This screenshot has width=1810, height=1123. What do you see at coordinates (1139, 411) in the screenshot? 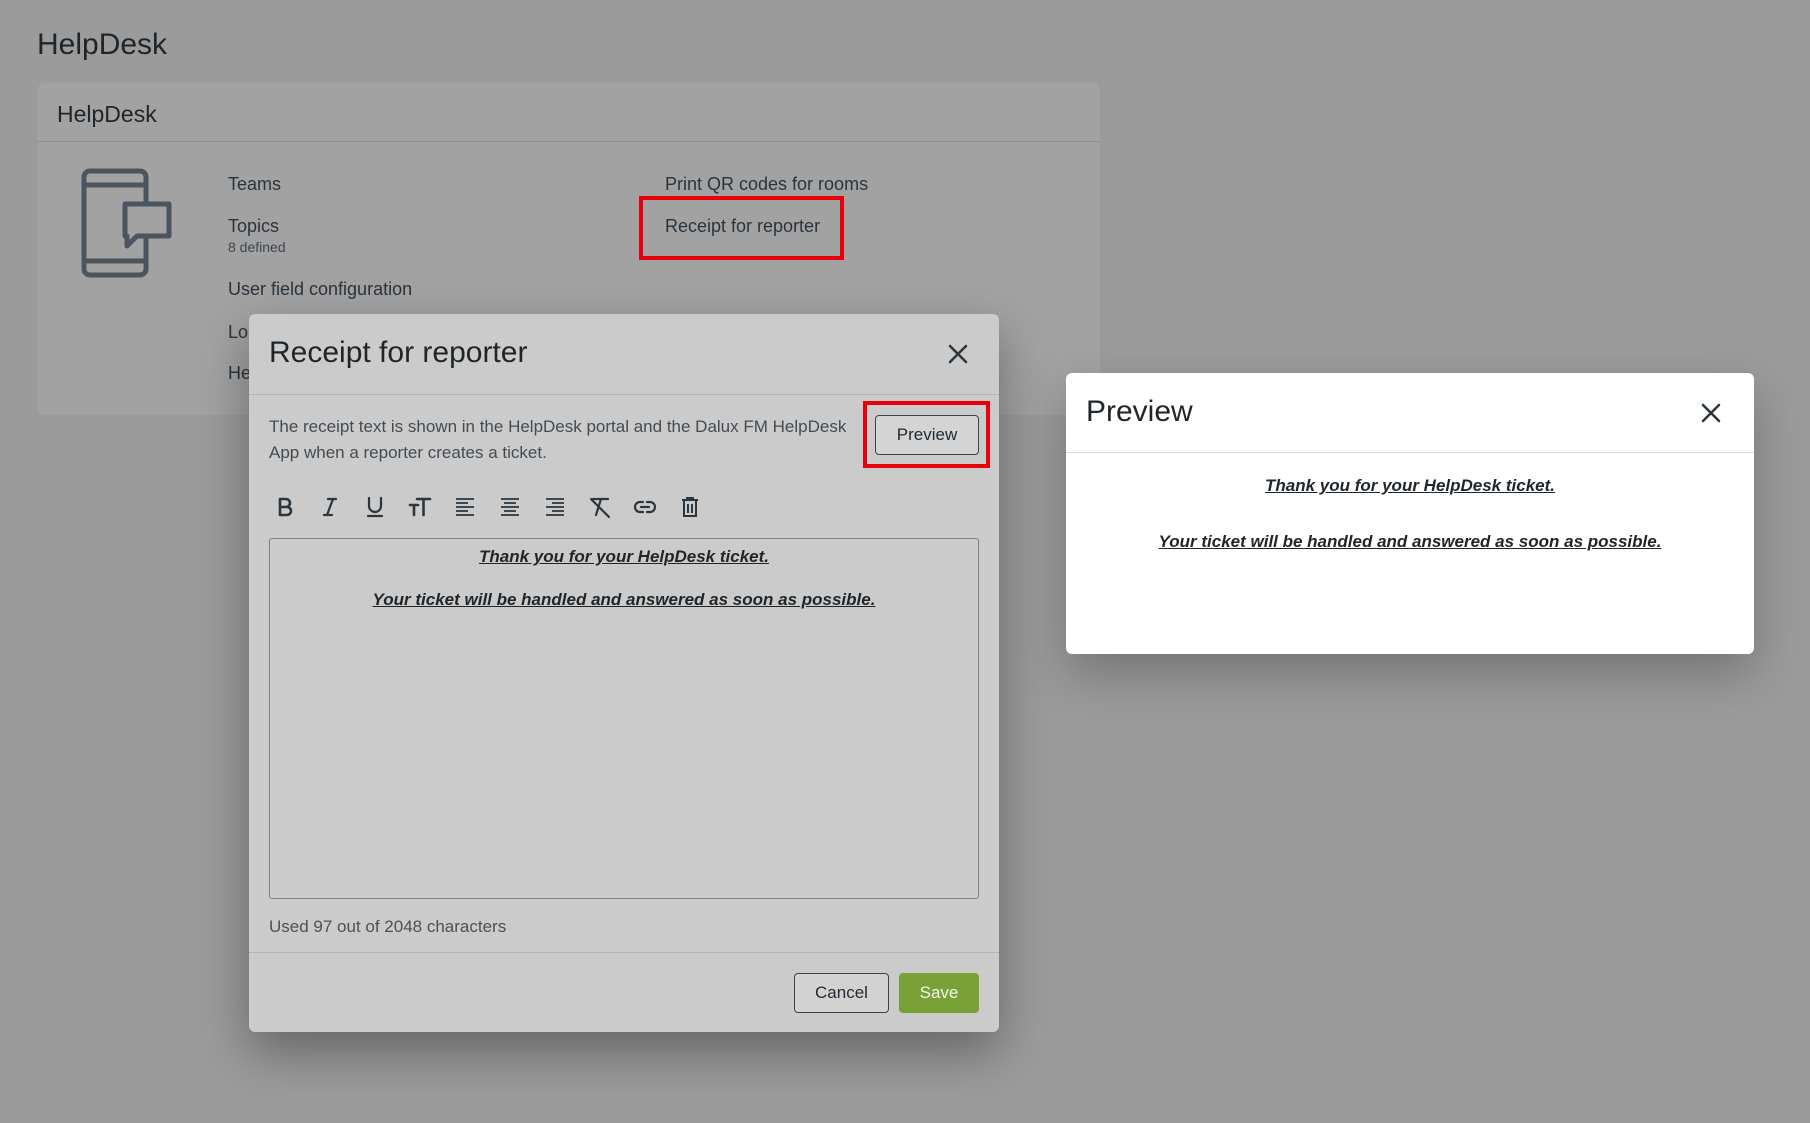
I see `preview-title: Preview` at bounding box center [1139, 411].